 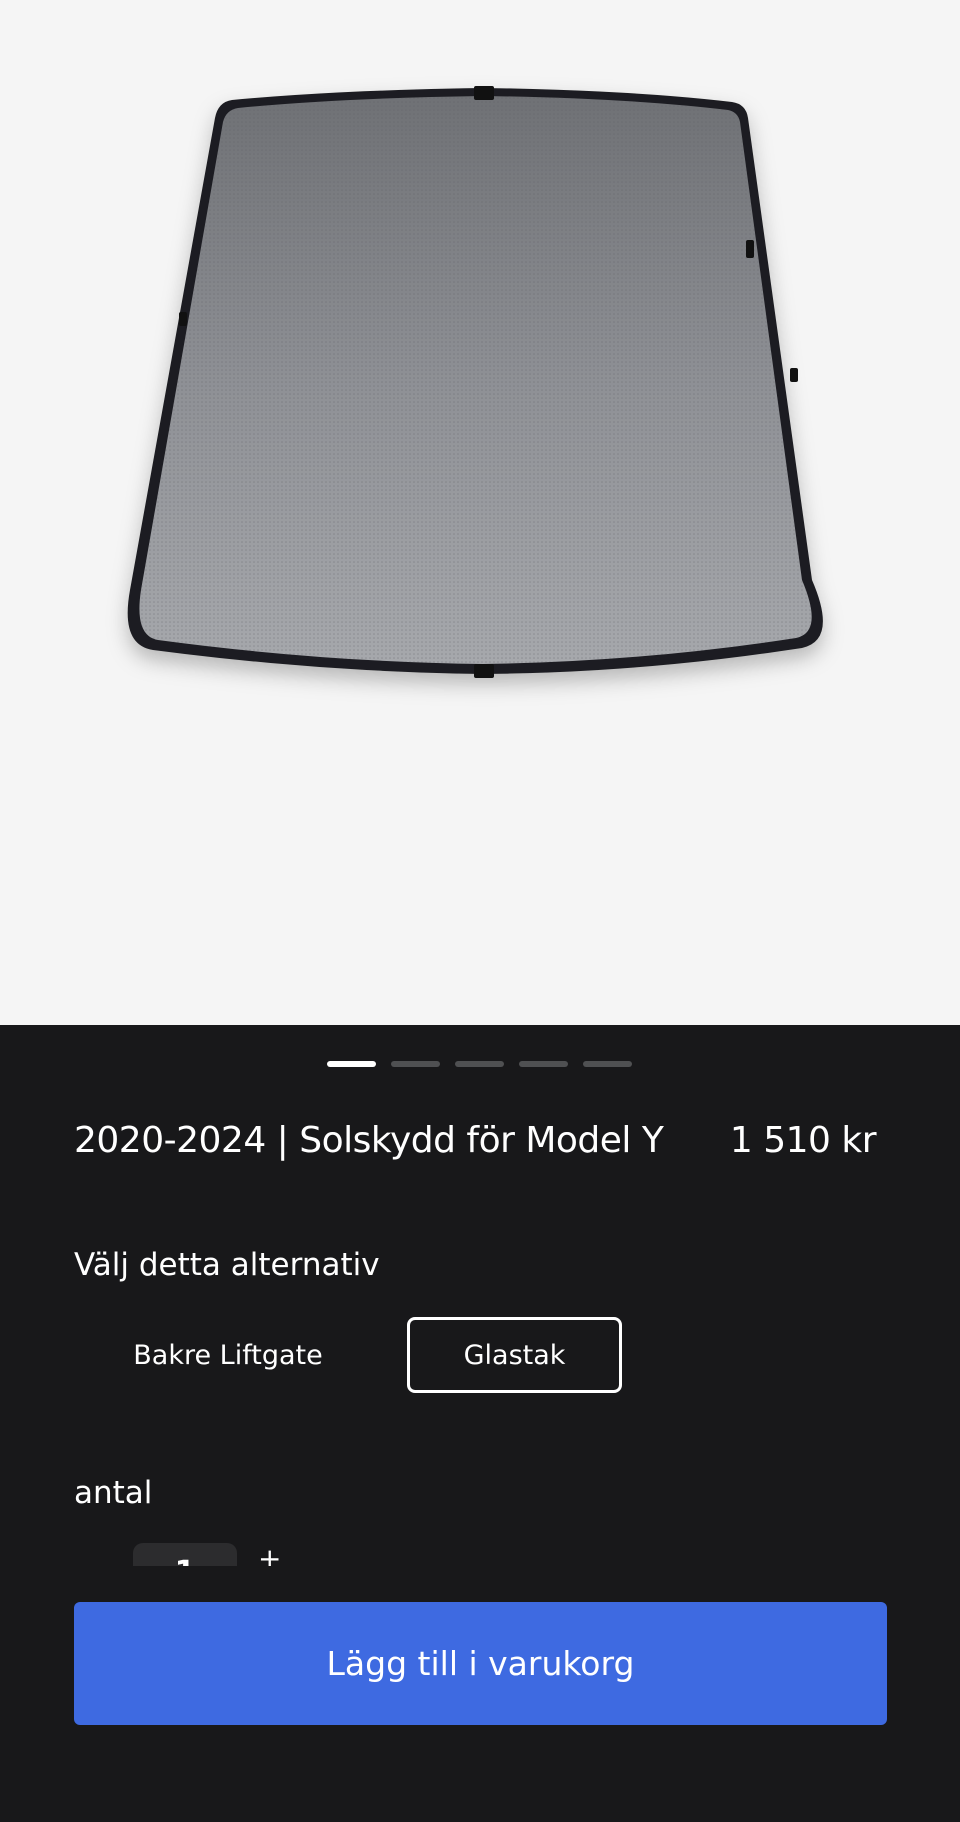 What do you see at coordinates (185, 1554) in the screenshot?
I see `quantity-value: 1` at bounding box center [185, 1554].